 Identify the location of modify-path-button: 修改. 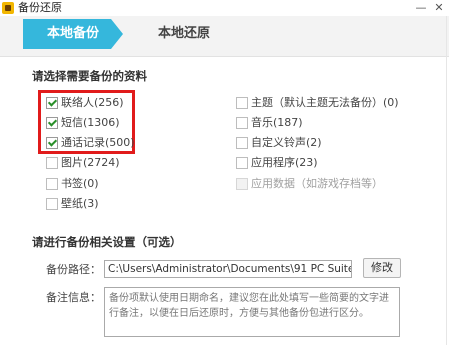
(382, 268).